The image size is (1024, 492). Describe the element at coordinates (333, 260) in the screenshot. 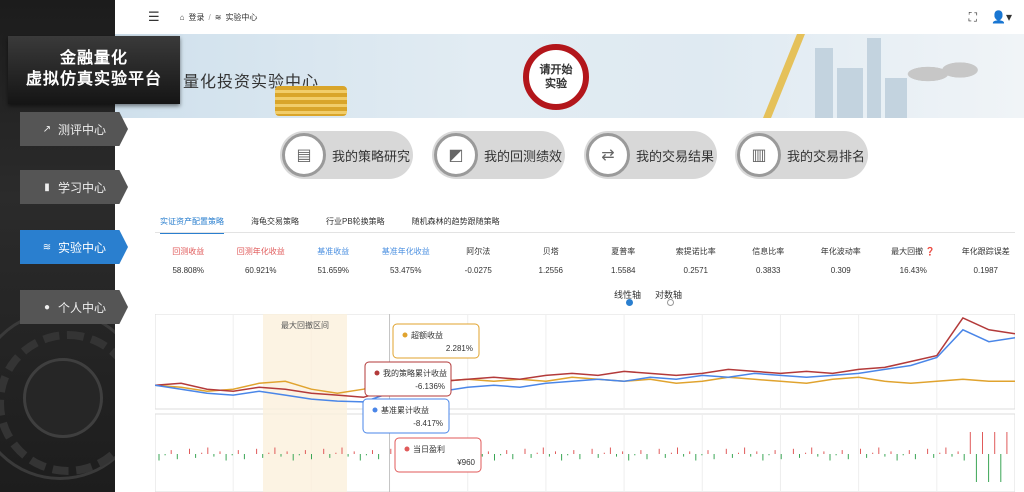

I see `metric: 基准收益 51.659%` at that location.